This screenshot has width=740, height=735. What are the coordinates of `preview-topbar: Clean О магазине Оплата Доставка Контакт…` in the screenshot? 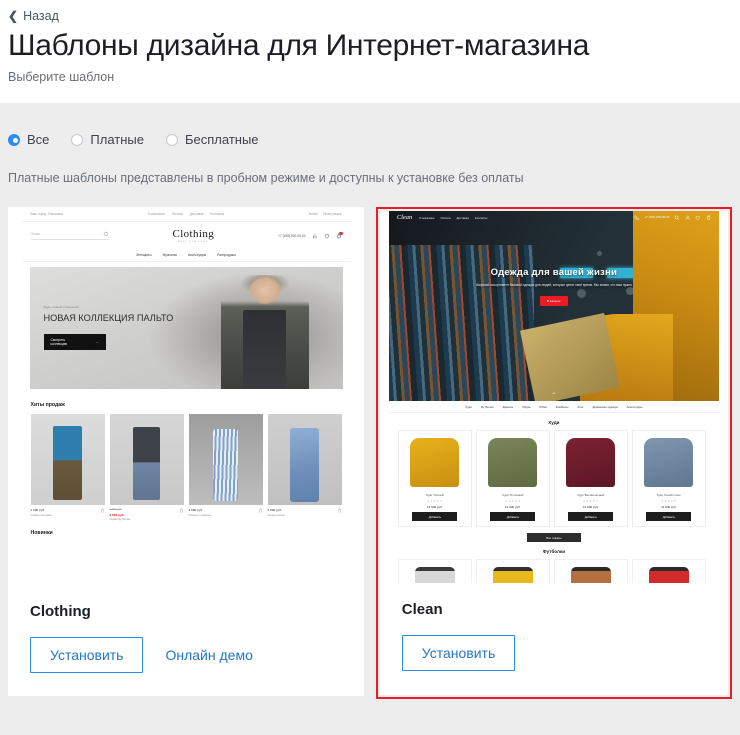 It's located at (554, 217).